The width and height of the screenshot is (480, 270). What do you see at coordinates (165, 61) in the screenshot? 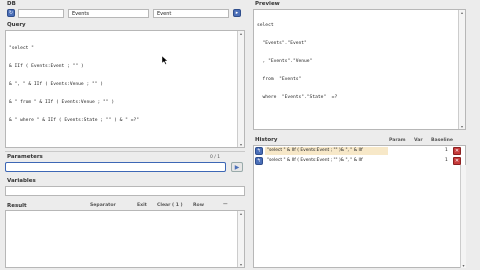
I see `mouse-cursor-icon` at bounding box center [165, 61].